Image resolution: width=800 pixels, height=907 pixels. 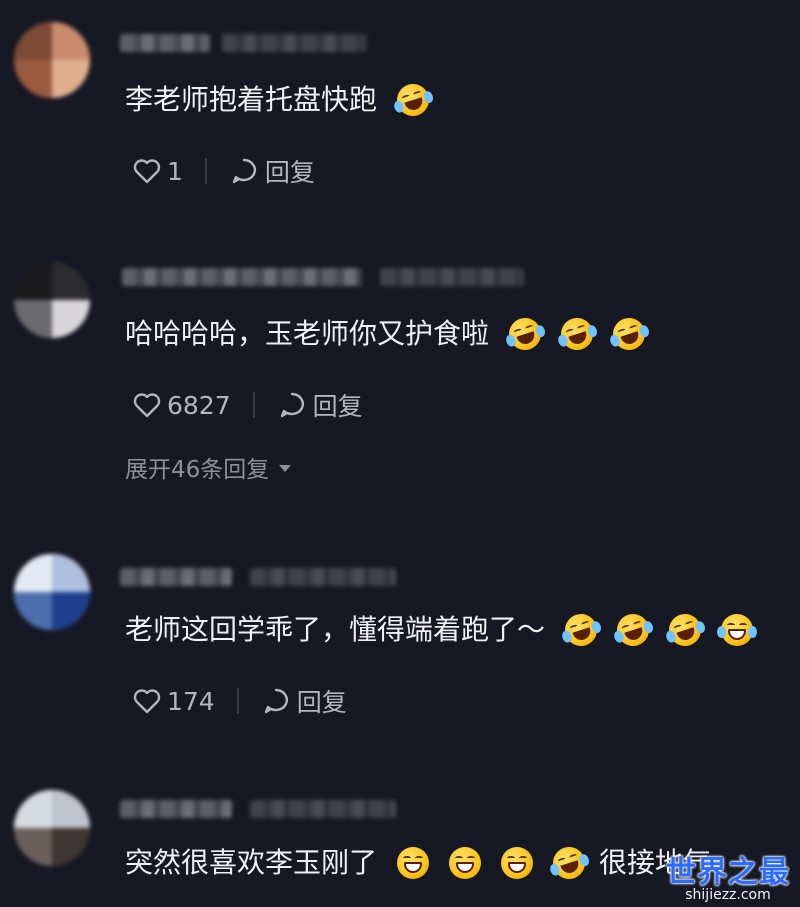 What do you see at coordinates (191, 701) in the screenshot?
I see `like-count: 174` at bounding box center [191, 701].